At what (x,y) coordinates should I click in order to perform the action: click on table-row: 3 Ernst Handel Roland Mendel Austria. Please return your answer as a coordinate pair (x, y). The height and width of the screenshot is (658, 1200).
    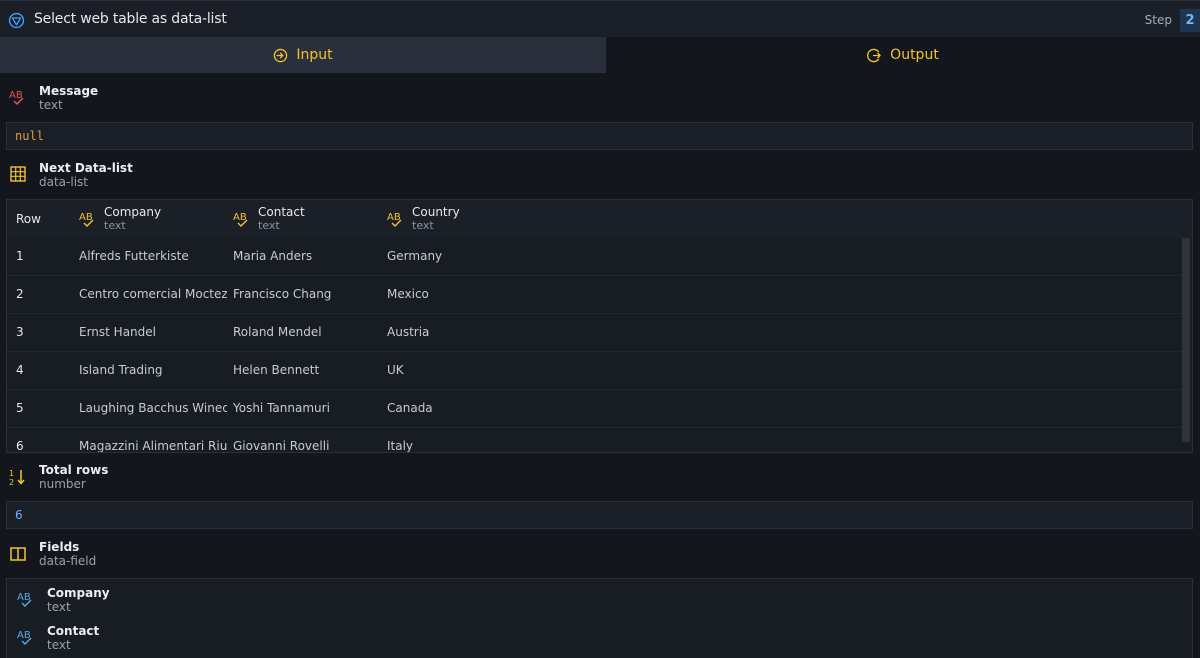
    Looking at the image, I should click on (595, 333).